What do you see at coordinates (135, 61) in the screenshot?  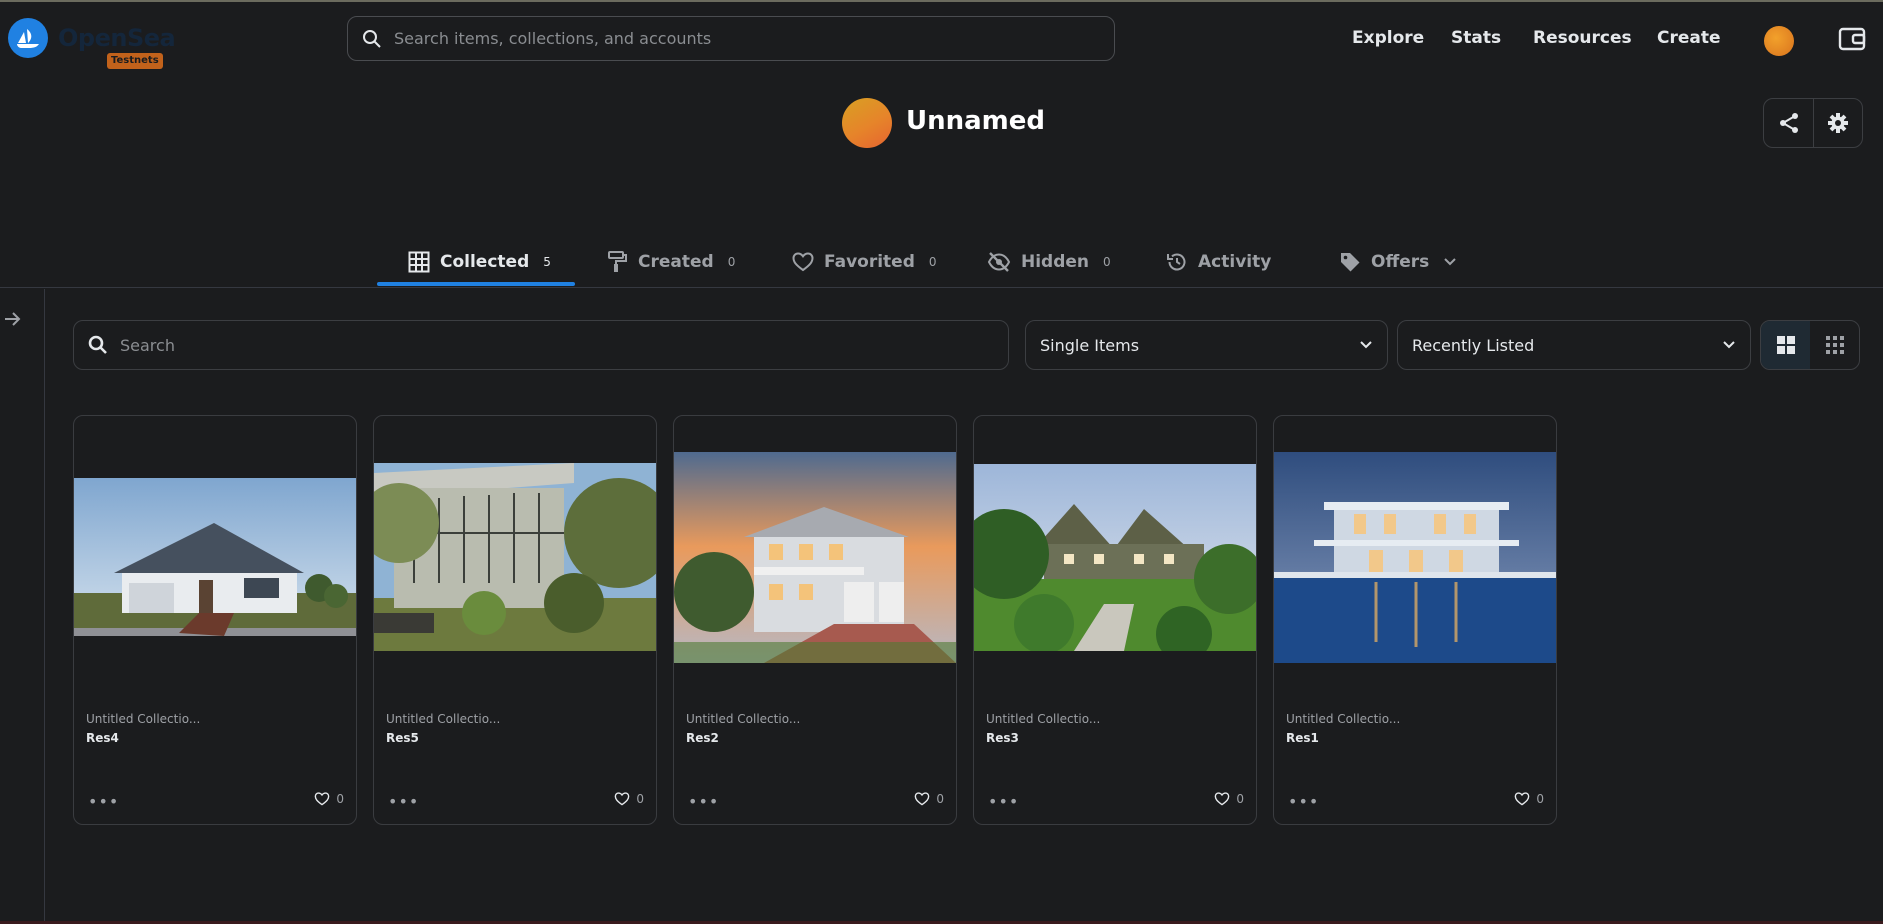 I see `testnets-badge: Testnets` at bounding box center [135, 61].